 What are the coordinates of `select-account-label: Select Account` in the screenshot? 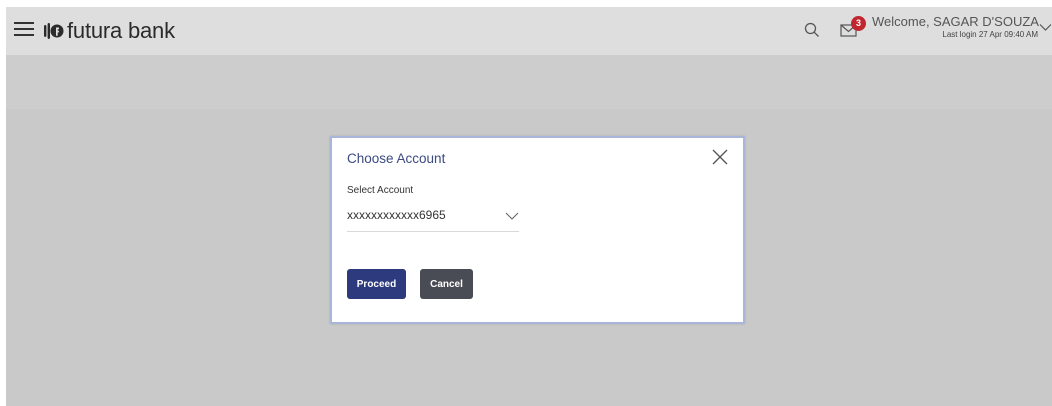 It's located at (380, 190).